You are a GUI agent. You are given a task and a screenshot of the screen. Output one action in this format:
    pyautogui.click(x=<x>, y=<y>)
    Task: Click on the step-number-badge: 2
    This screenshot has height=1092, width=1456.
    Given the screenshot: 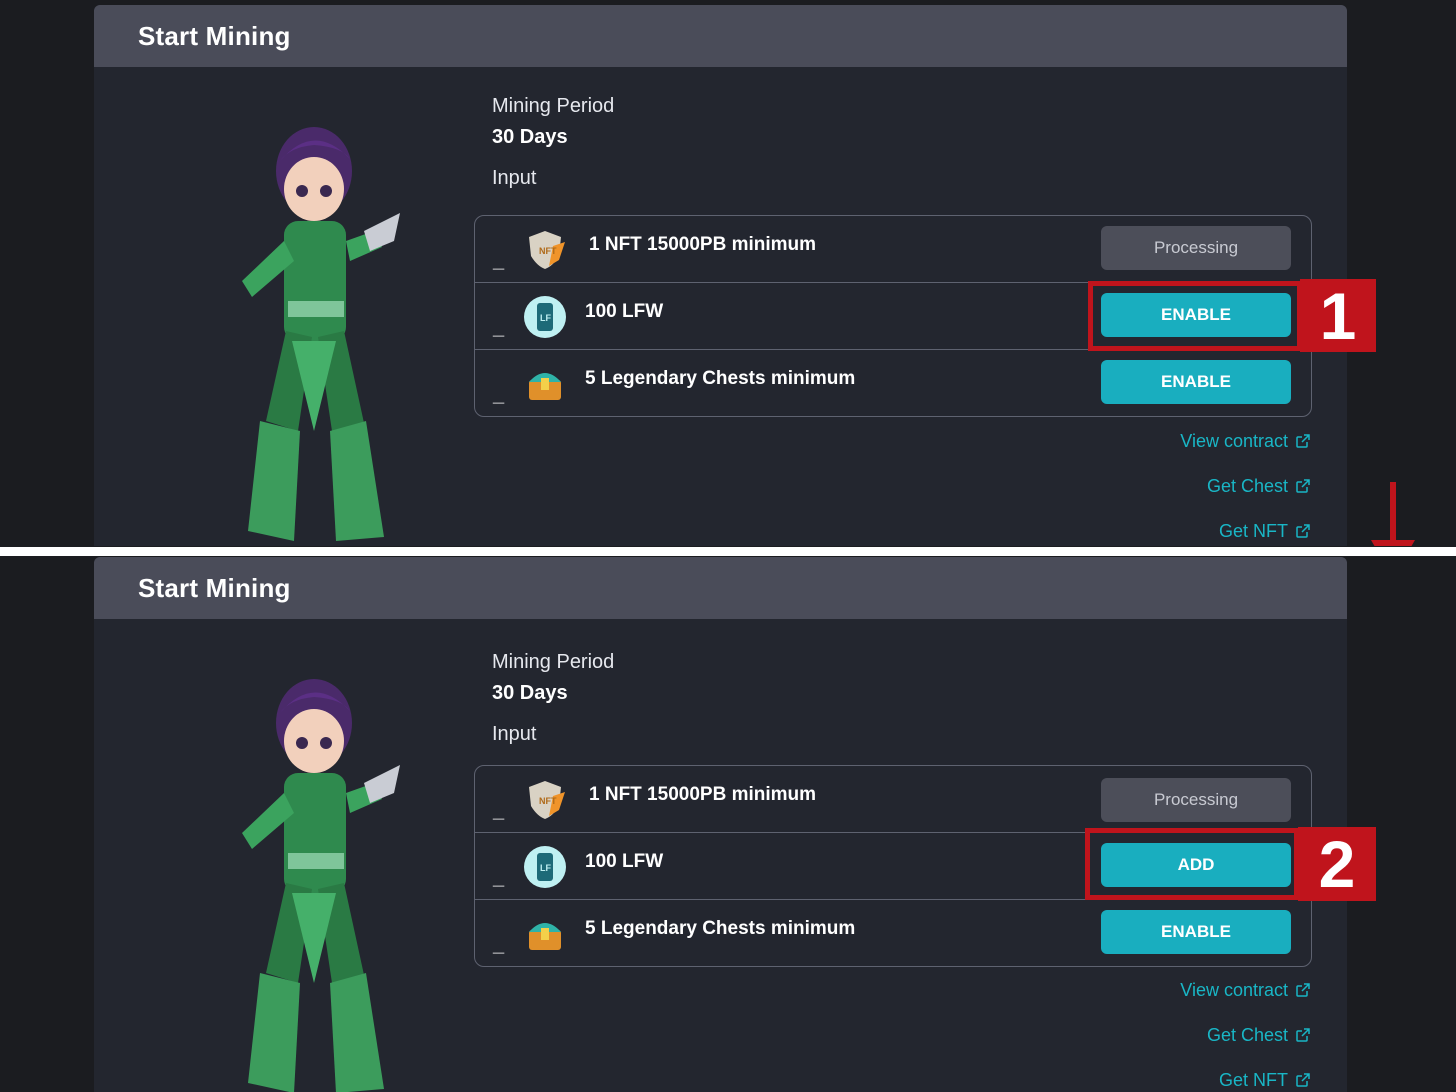 What is the action you would take?
    pyautogui.click(x=1337, y=864)
    